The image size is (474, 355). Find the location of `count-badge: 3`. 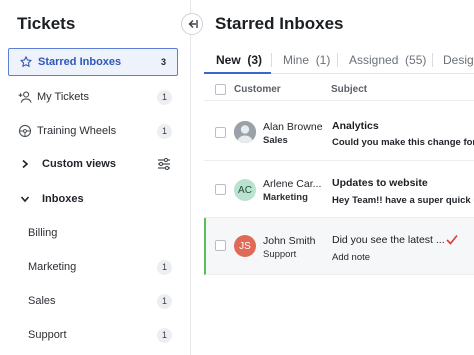

count-badge: 3 is located at coordinates (163, 62).